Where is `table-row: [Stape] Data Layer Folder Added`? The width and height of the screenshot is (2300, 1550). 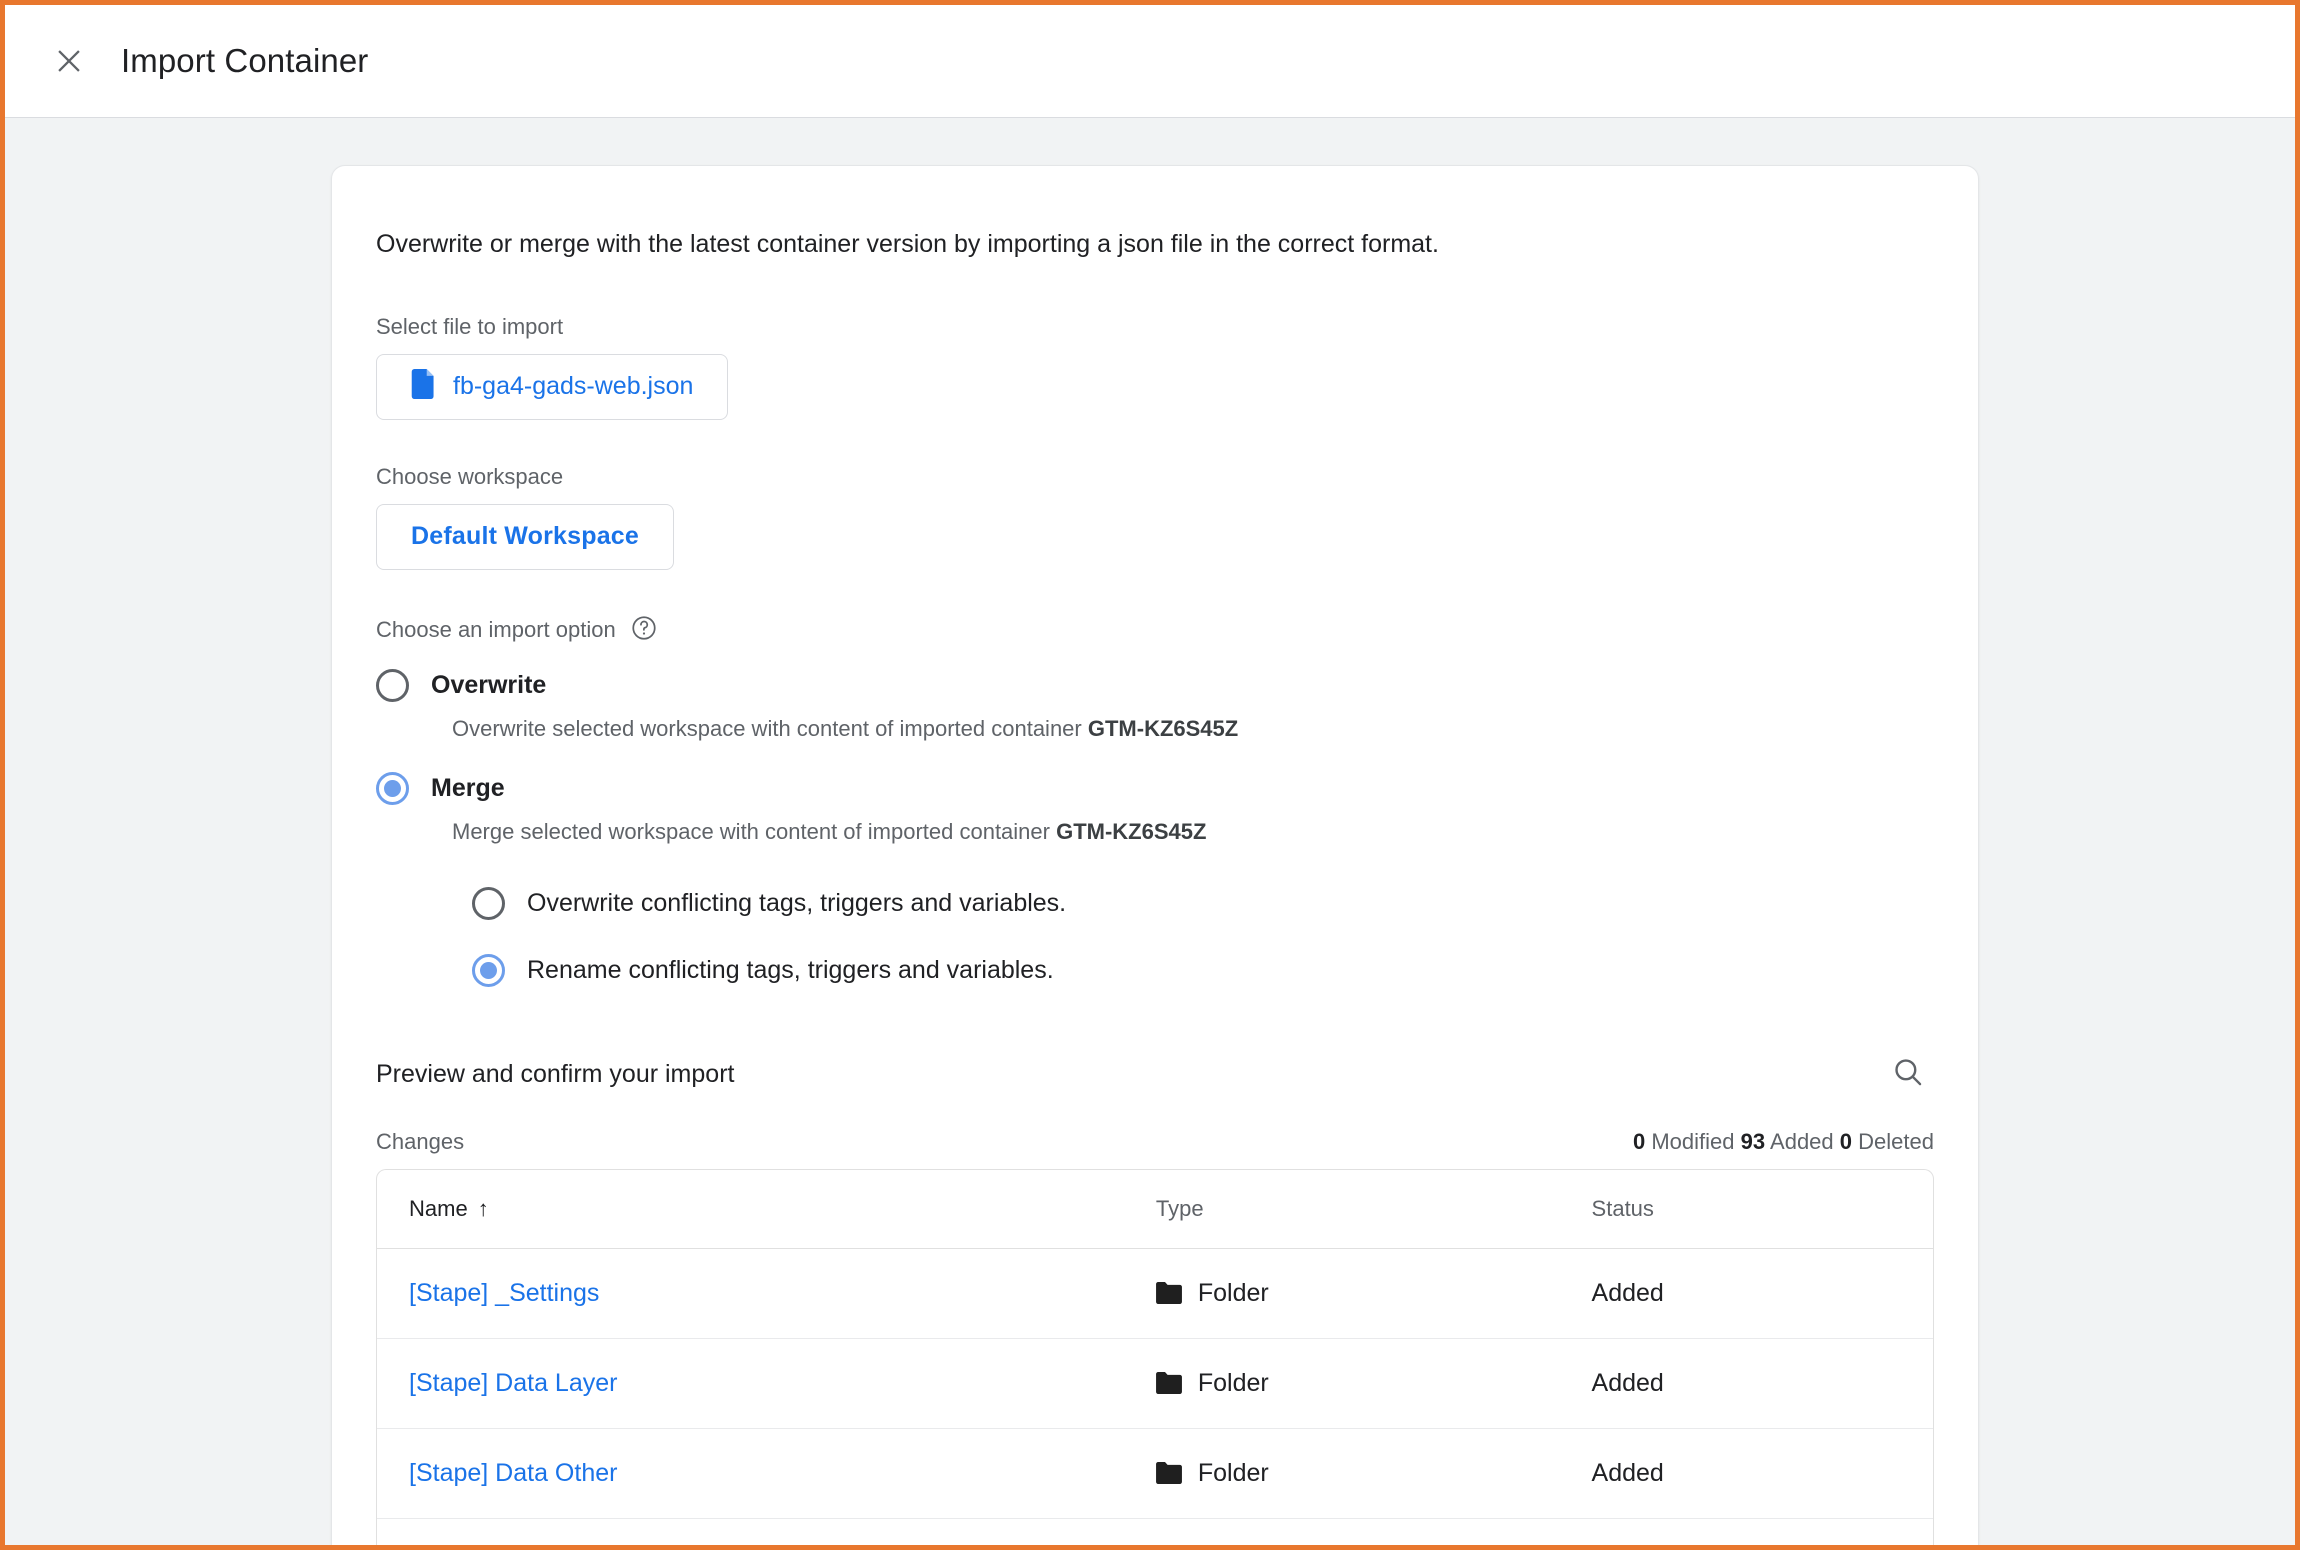
table-row: [Stape] Data Layer Folder Added is located at coordinates (1155, 1383).